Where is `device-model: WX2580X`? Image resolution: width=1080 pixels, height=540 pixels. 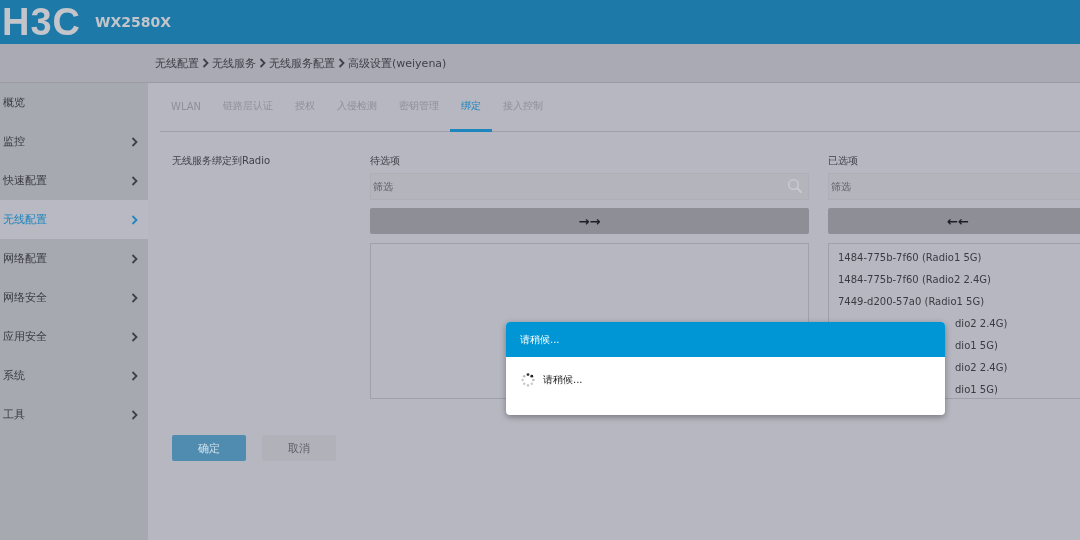 device-model: WX2580X is located at coordinates (133, 22).